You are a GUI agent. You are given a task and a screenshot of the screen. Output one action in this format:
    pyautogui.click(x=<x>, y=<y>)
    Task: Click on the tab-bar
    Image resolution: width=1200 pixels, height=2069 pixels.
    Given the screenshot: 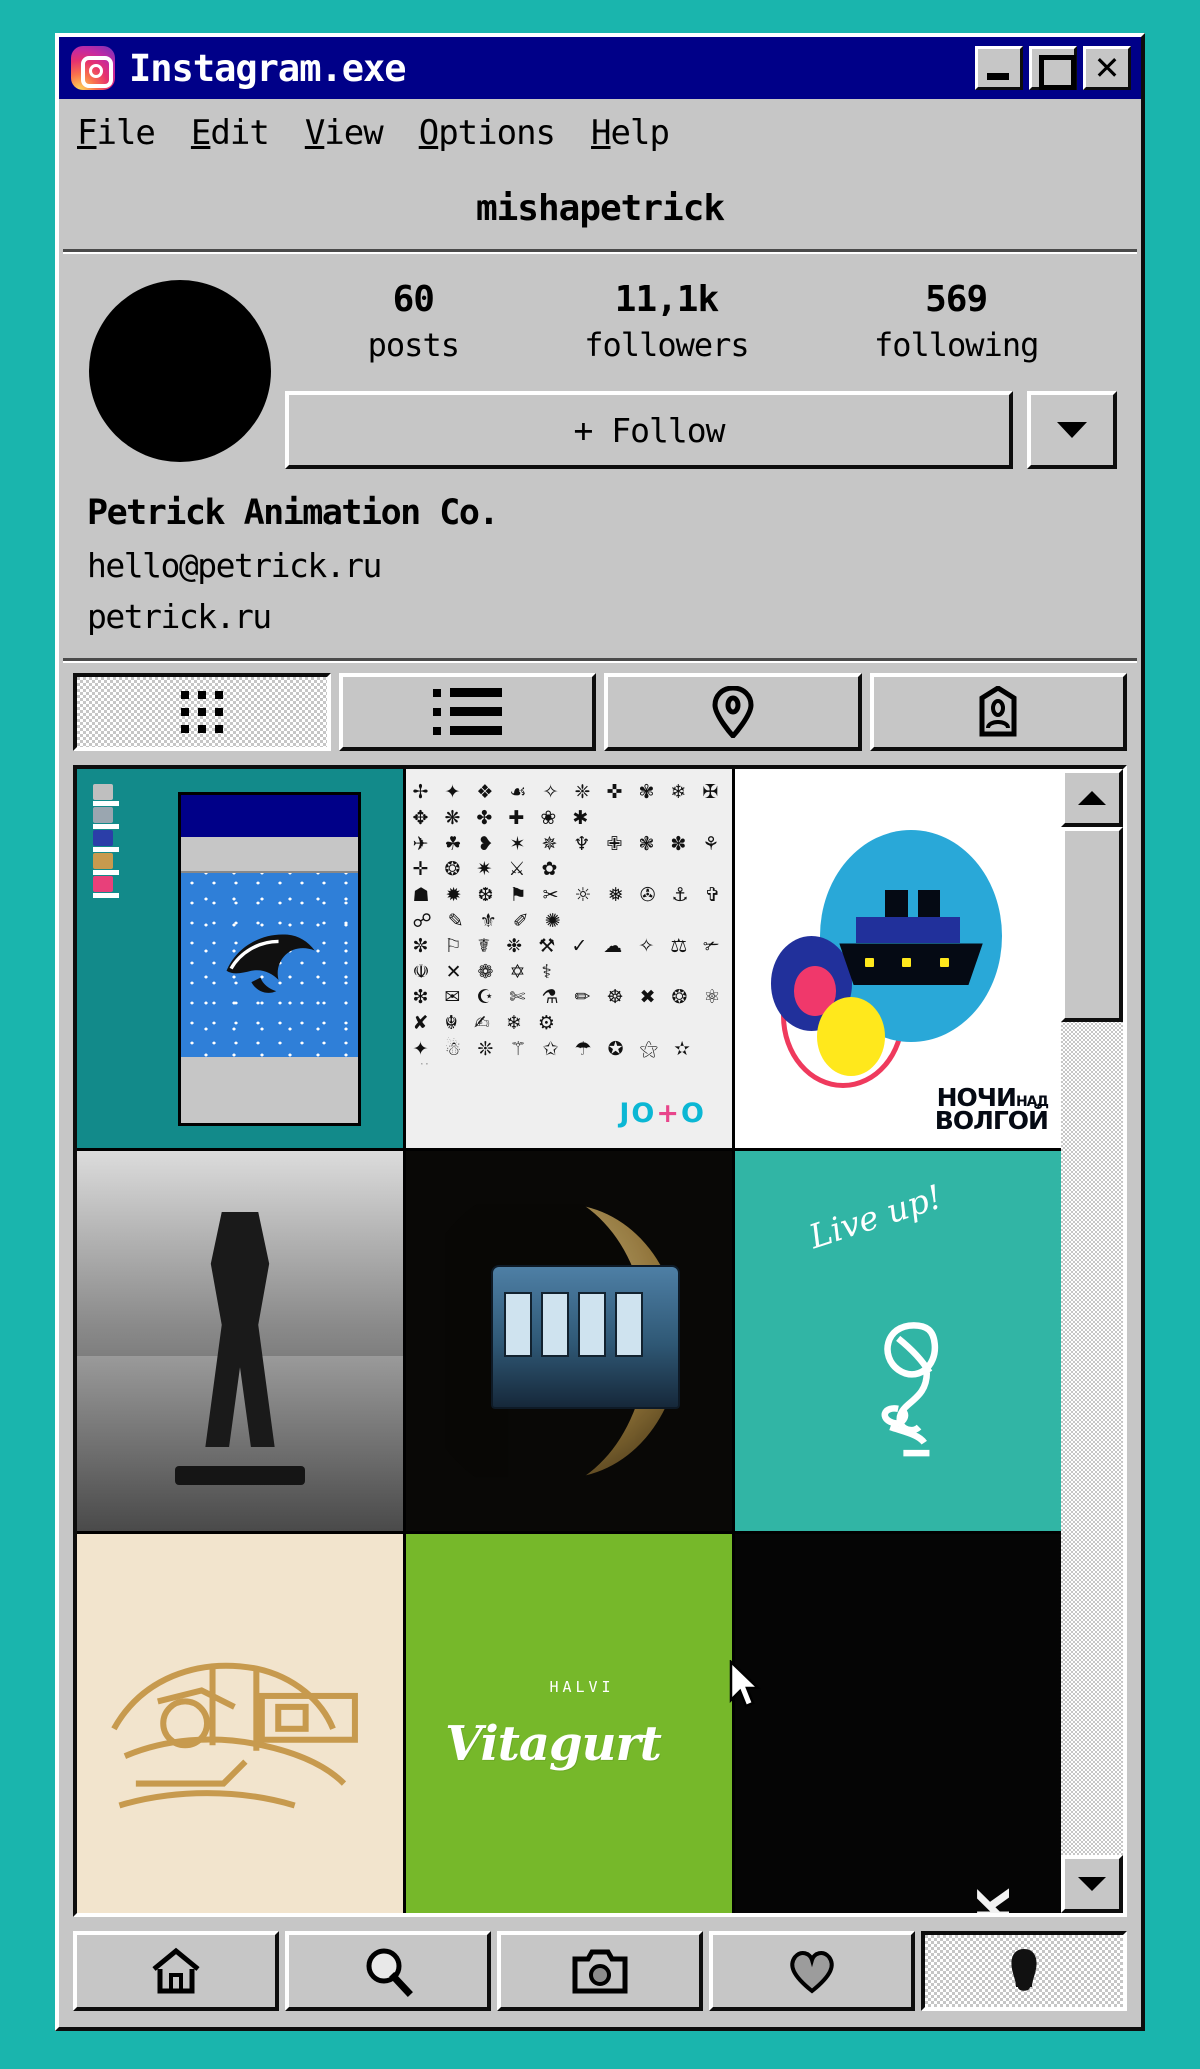 What is the action you would take?
    pyautogui.click(x=600, y=713)
    